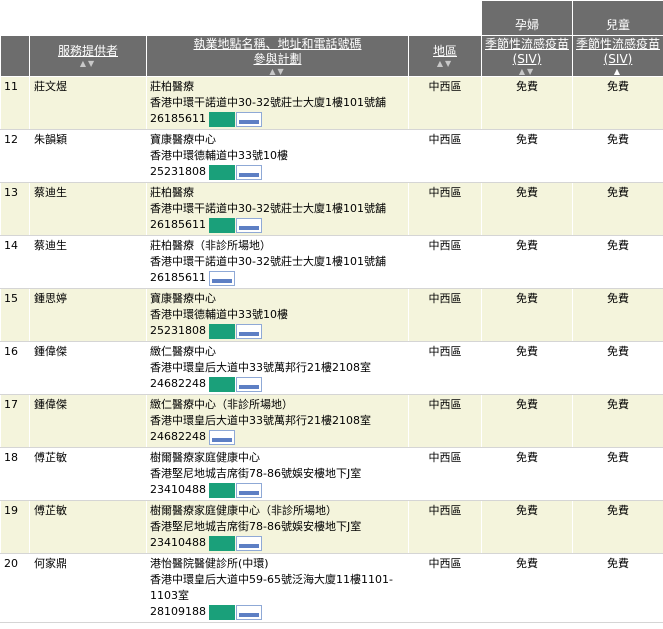 The height and width of the screenshot is (629, 663). Describe the element at coordinates (15, 56) in the screenshot. I see `number-header` at that location.